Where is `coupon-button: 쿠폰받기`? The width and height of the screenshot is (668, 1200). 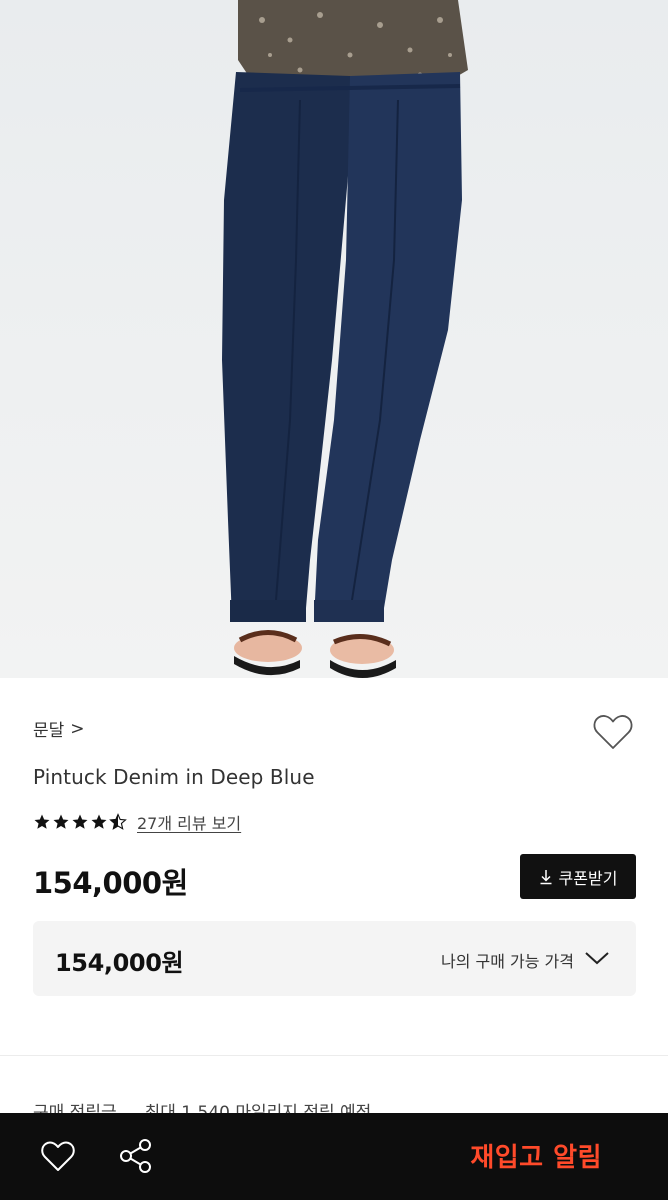 coupon-button: 쿠폰받기 is located at coordinates (578, 876).